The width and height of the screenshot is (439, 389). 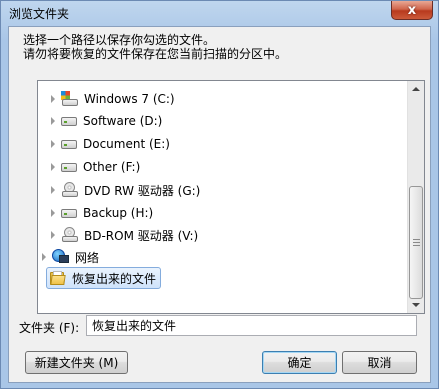 What do you see at coordinates (58, 278) in the screenshot?
I see `folder-icon` at bounding box center [58, 278].